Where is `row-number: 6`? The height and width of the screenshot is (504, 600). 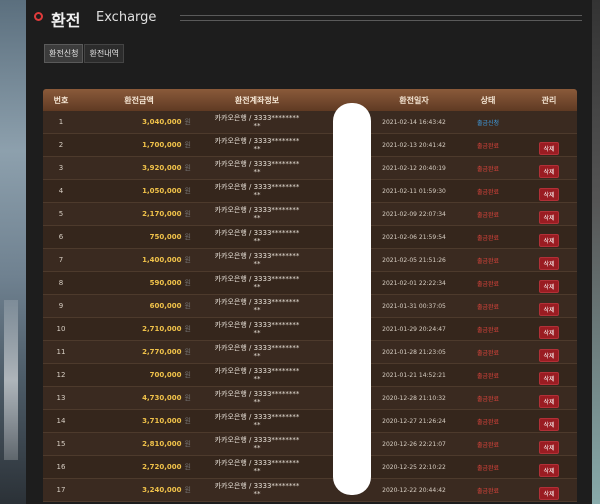 row-number: 6 is located at coordinates (61, 237).